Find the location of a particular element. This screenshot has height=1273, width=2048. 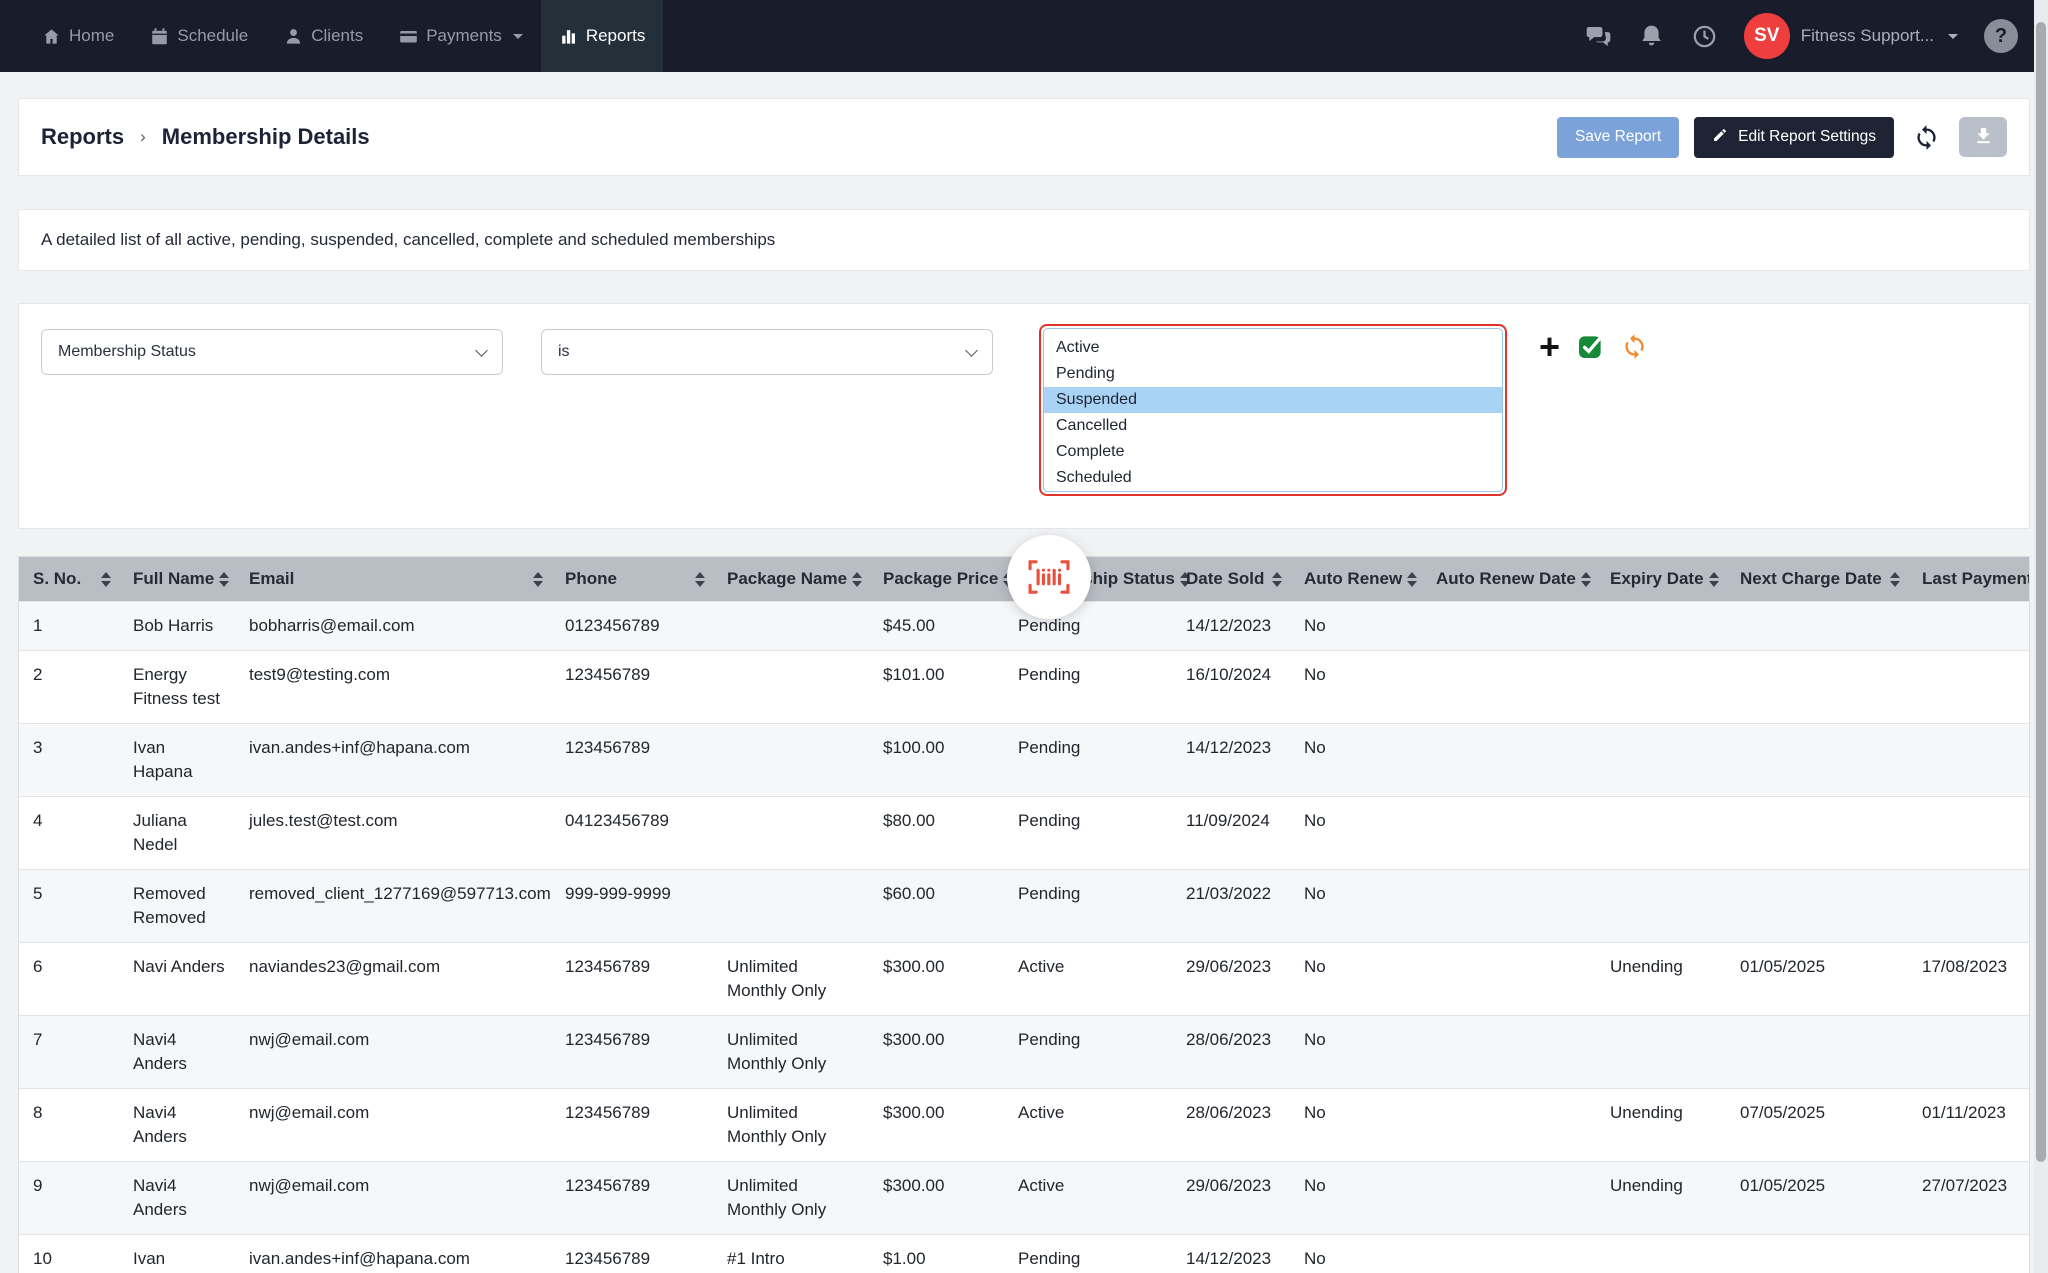

nav-item-payments: Payments is located at coordinates (461, 36).